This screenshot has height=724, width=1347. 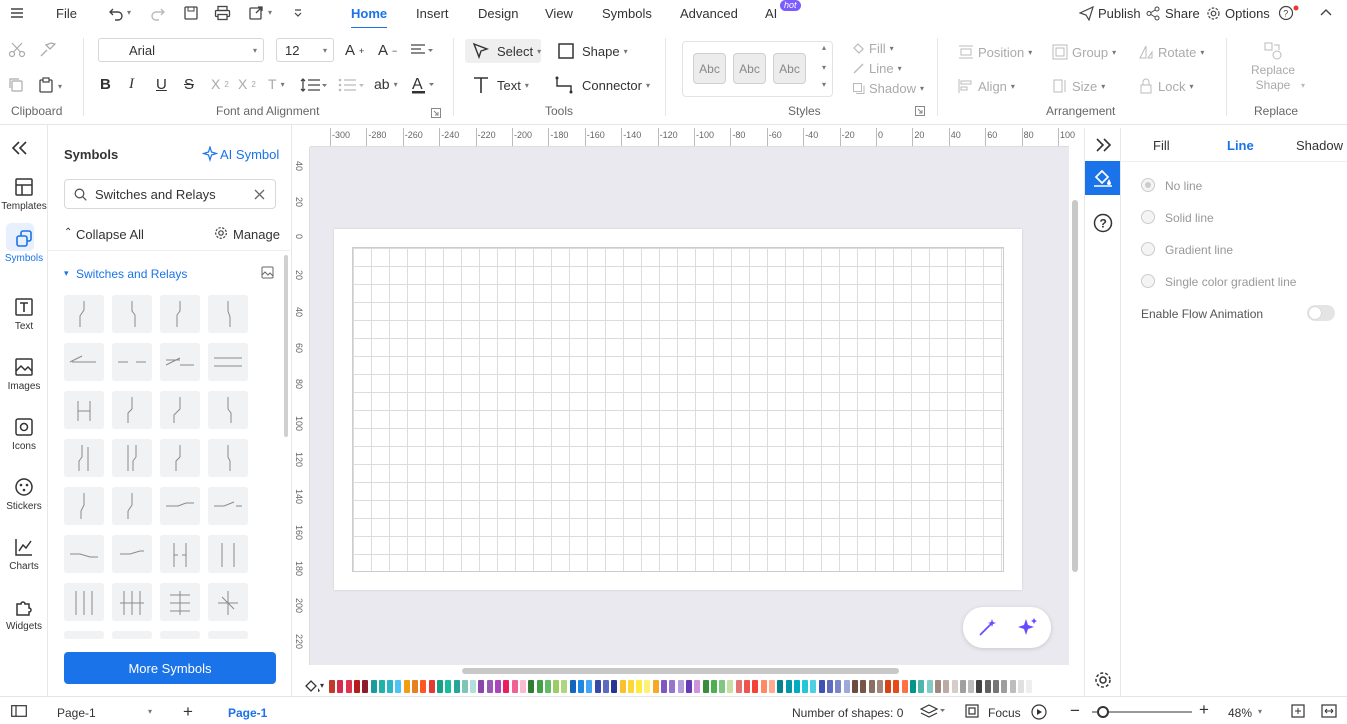 What do you see at coordinates (1075, 386) in the screenshot?
I see `vertical-scrollbar` at bounding box center [1075, 386].